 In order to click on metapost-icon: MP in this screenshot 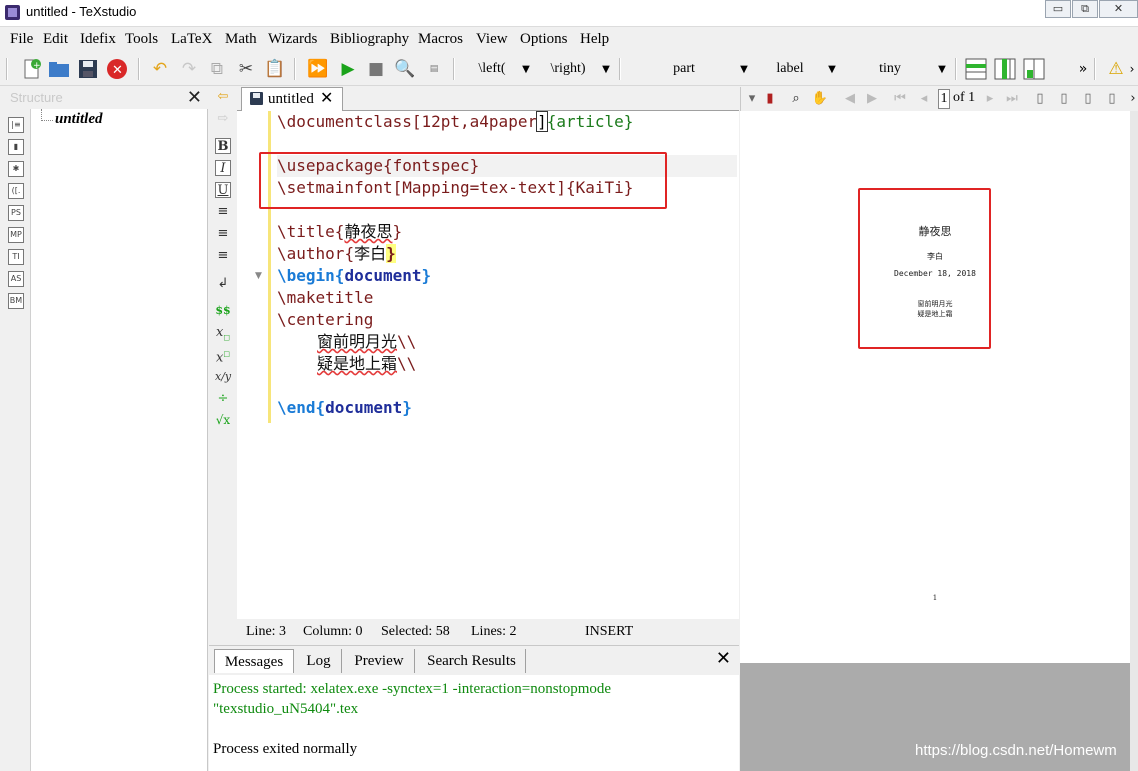, I will do `click(16, 235)`.